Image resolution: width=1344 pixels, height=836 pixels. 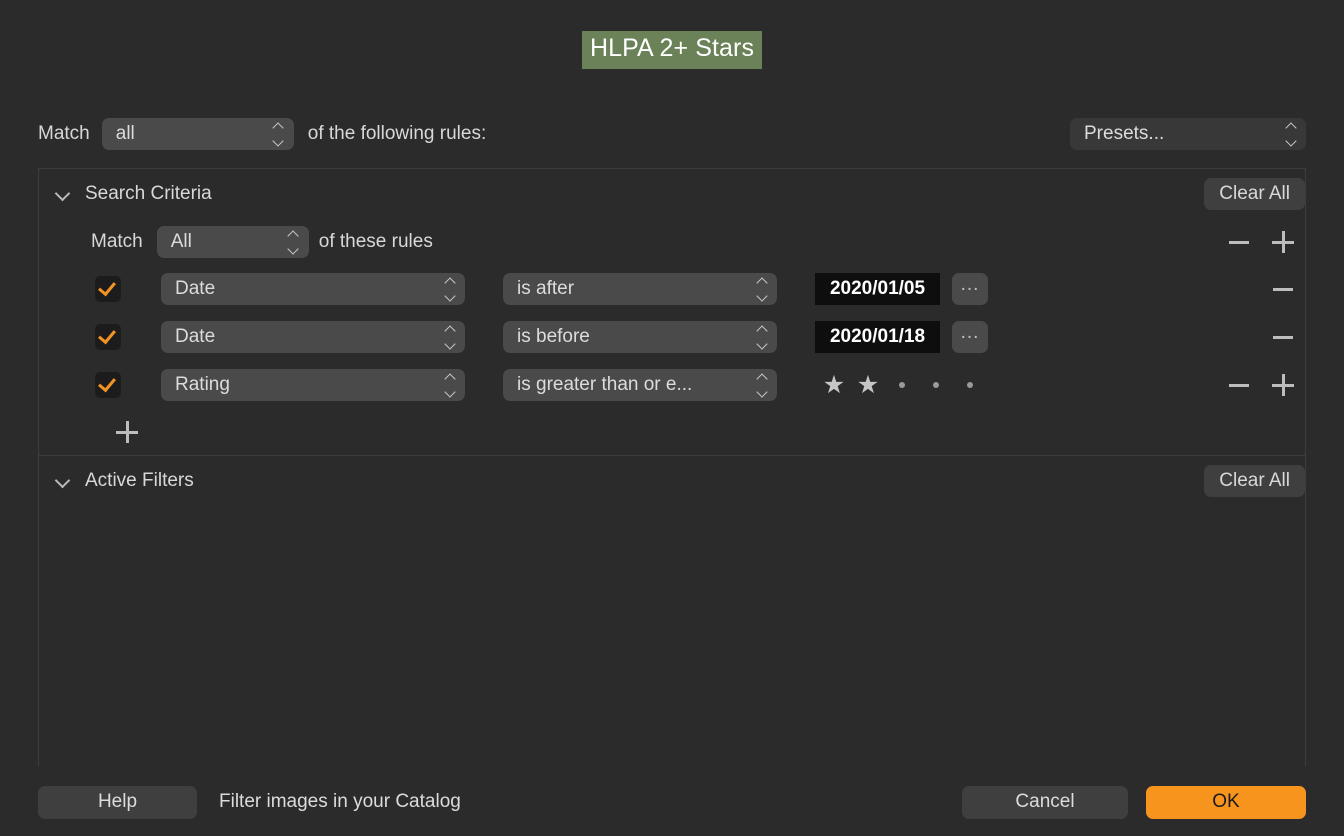 What do you see at coordinates (640, 289) in the screenshot?
I see `rule-operator-dropdown: is after` at bounding box center [640, 289].